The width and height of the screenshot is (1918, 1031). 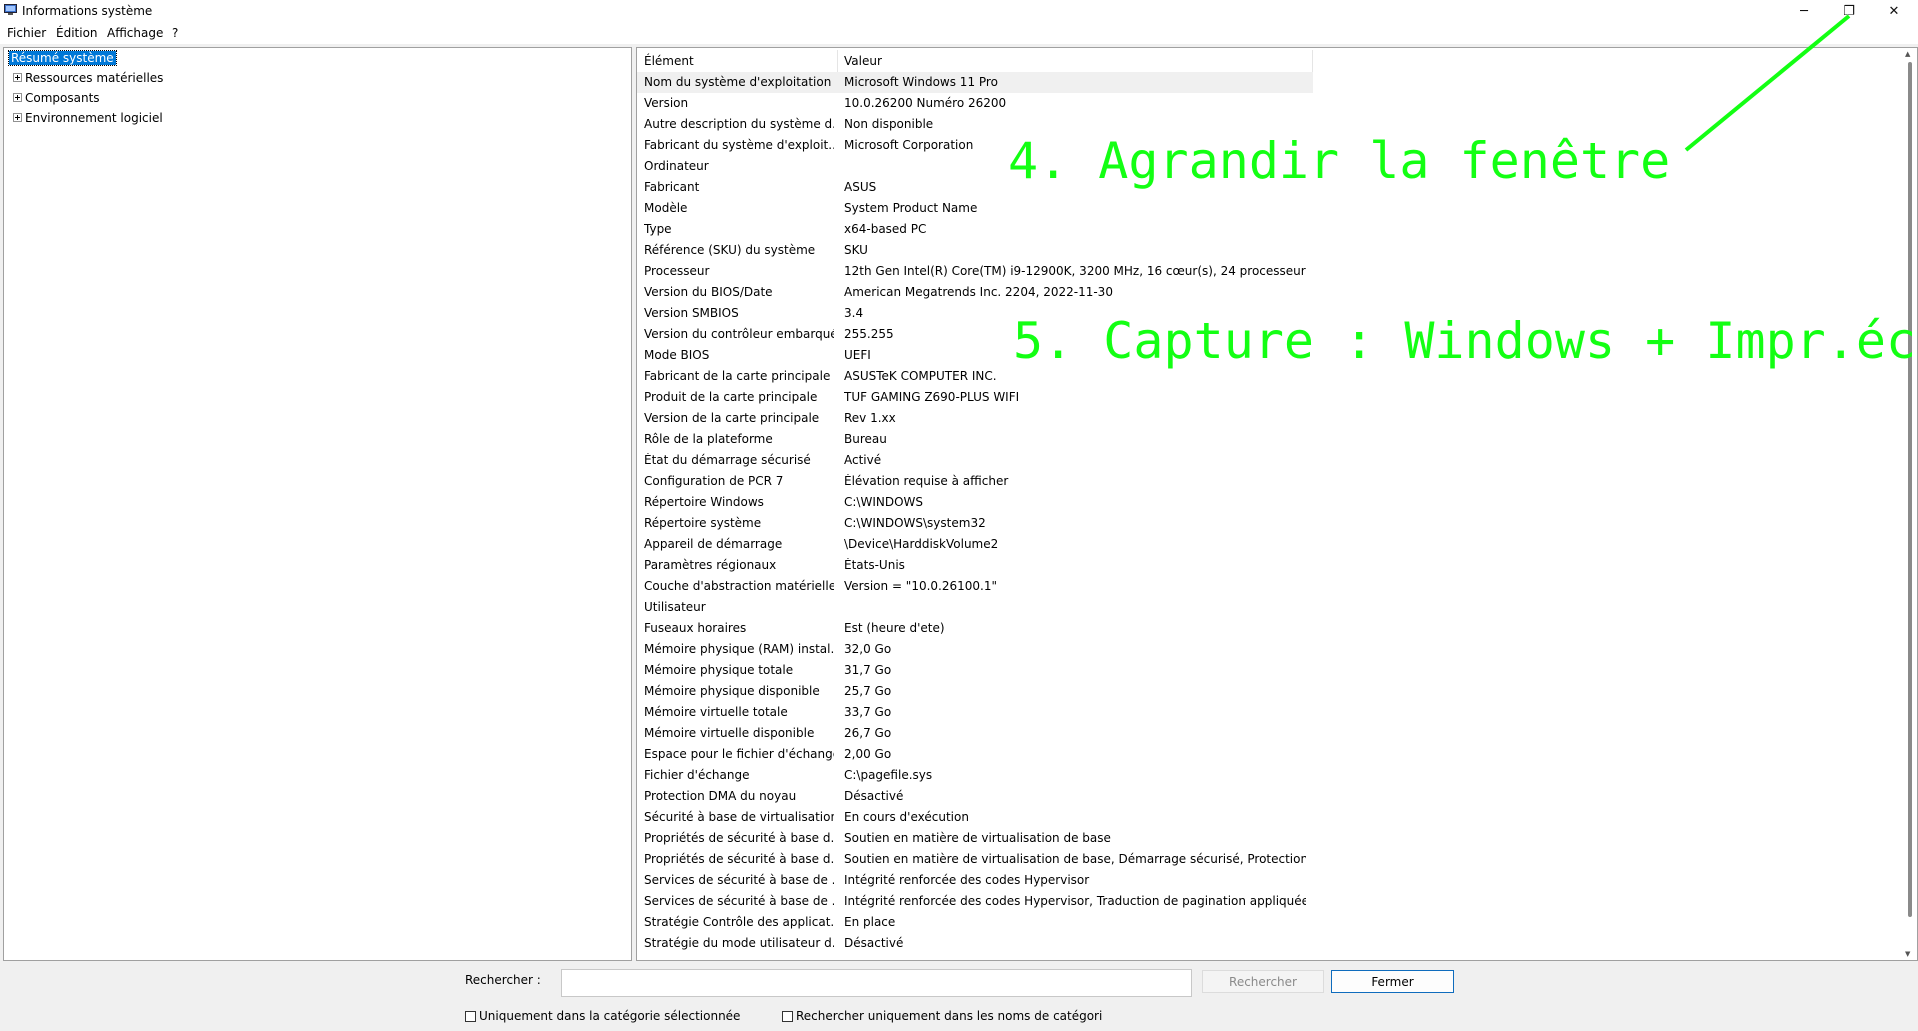 What do you see at coordinates (88, 79) in the screenshot?
I see `tree-item-hardware-resources: Ressources matérielles` at bounding box center [88, 79].